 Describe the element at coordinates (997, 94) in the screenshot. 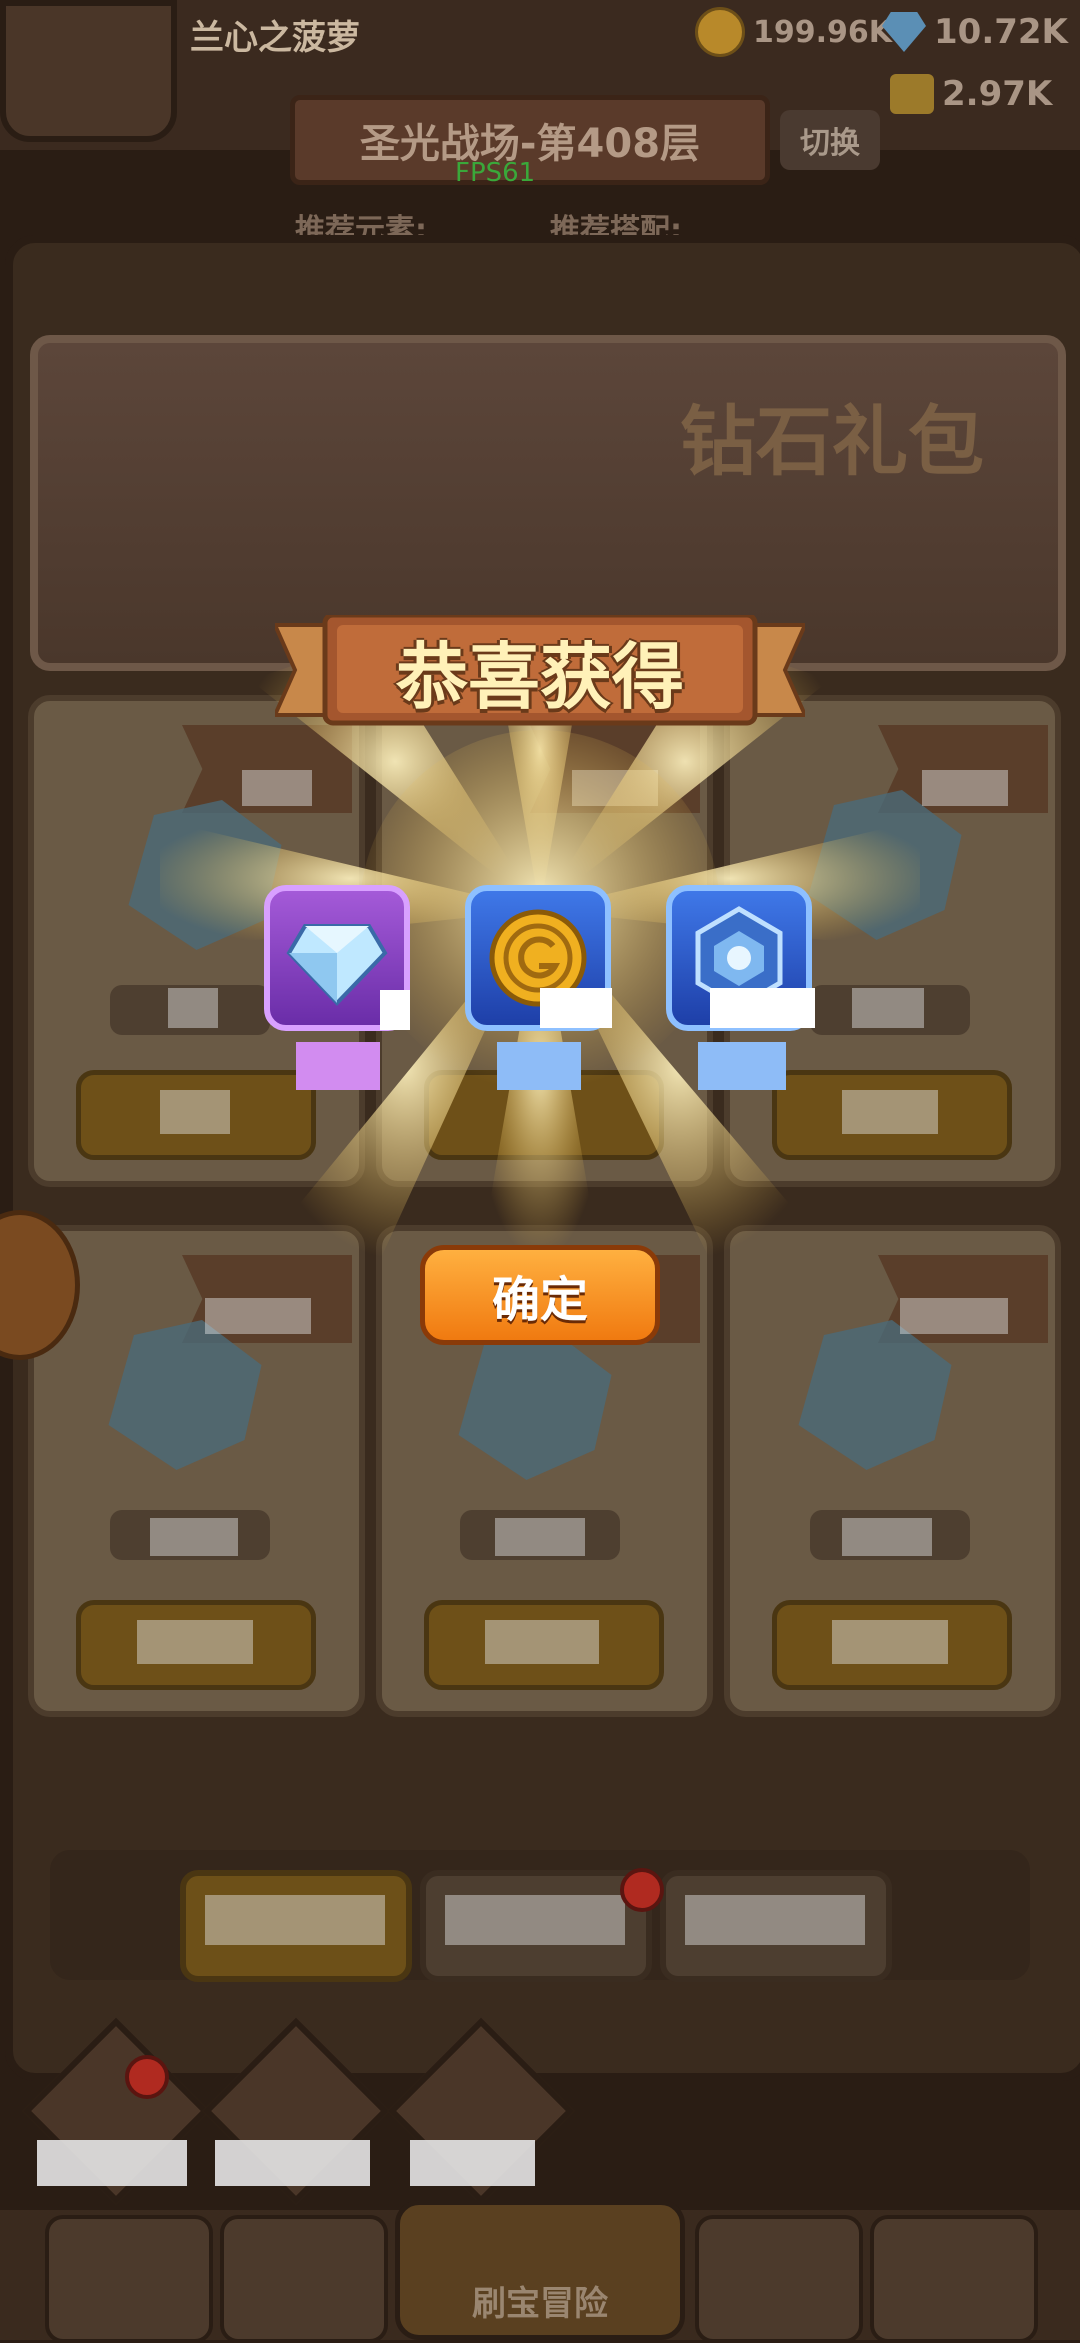

I see `gold-amount: 2.97K` at that location.